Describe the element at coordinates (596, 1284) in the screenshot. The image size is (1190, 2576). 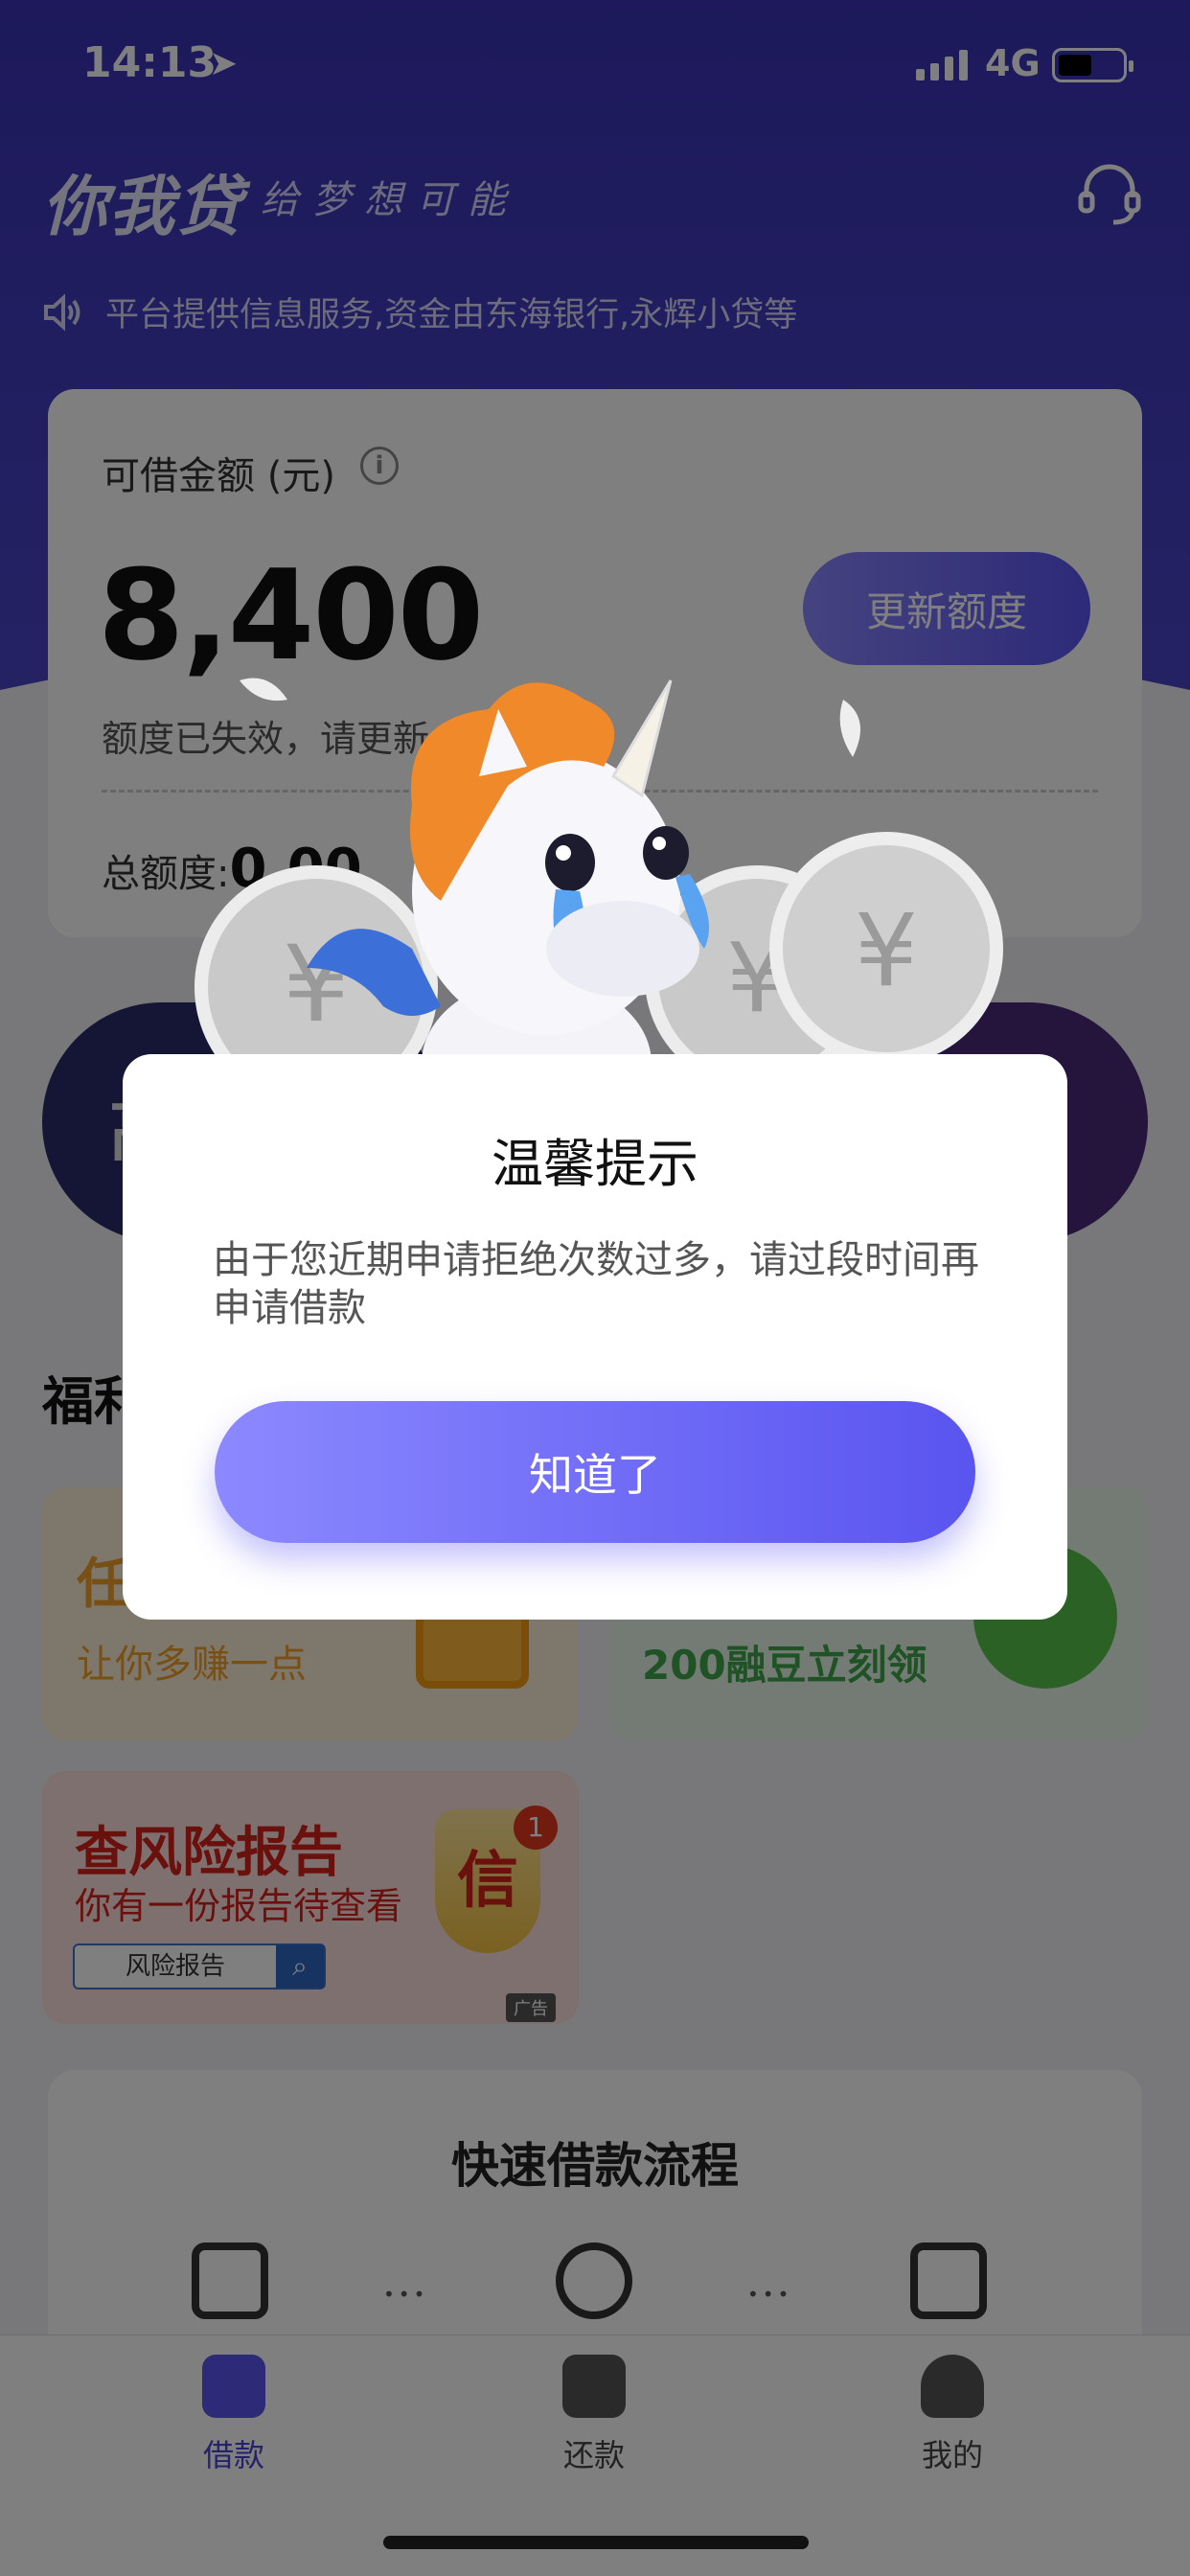
I see `dialog-message: 由于您近期申请拒绝次数过多，请过段时间再申请借款` at that location.